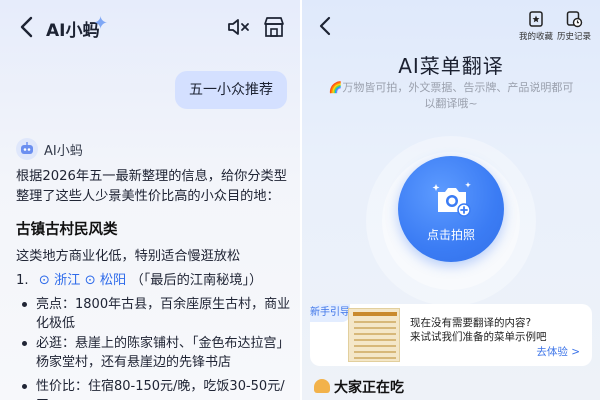 This screenshot has height=400, width=600. What do you see at coordinates (67, 230) in the screenshot?
I see `section-heading: 古镇古村民风类` at bounding box center [67, 230].